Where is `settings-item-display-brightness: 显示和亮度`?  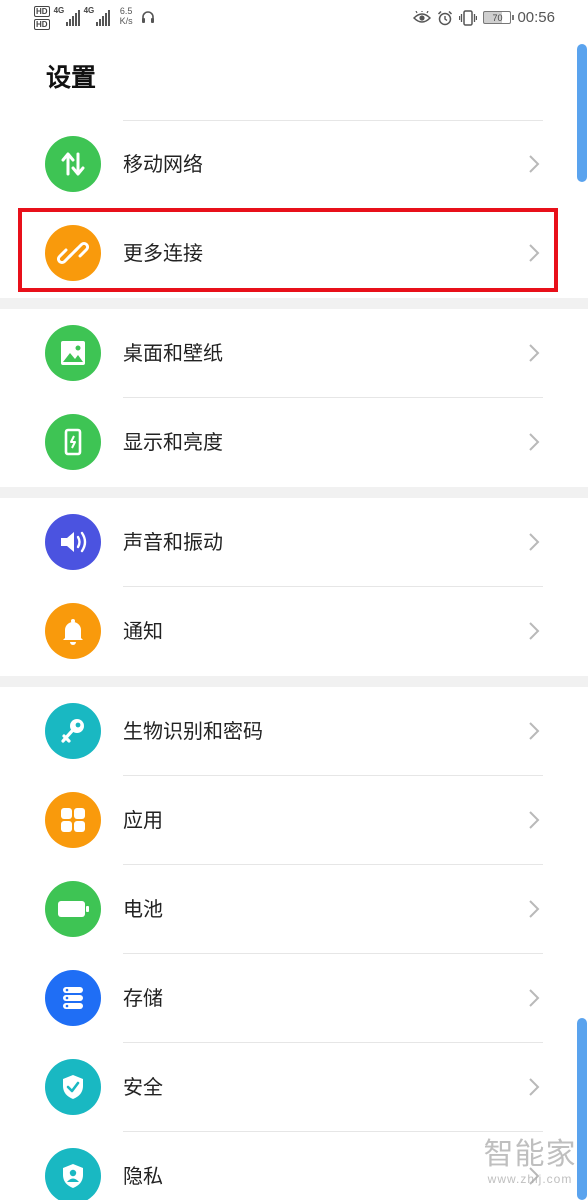
settings-item-display-brightness: 显示和亮度 is located at coordinates (294, 442).